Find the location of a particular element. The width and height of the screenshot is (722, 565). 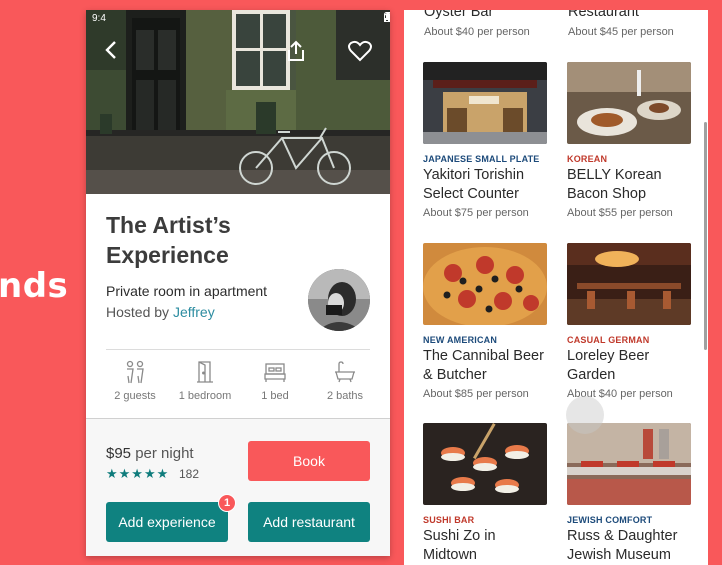

restaurant-category: JEWISH COMFORT is located at coordinates (610, 520).